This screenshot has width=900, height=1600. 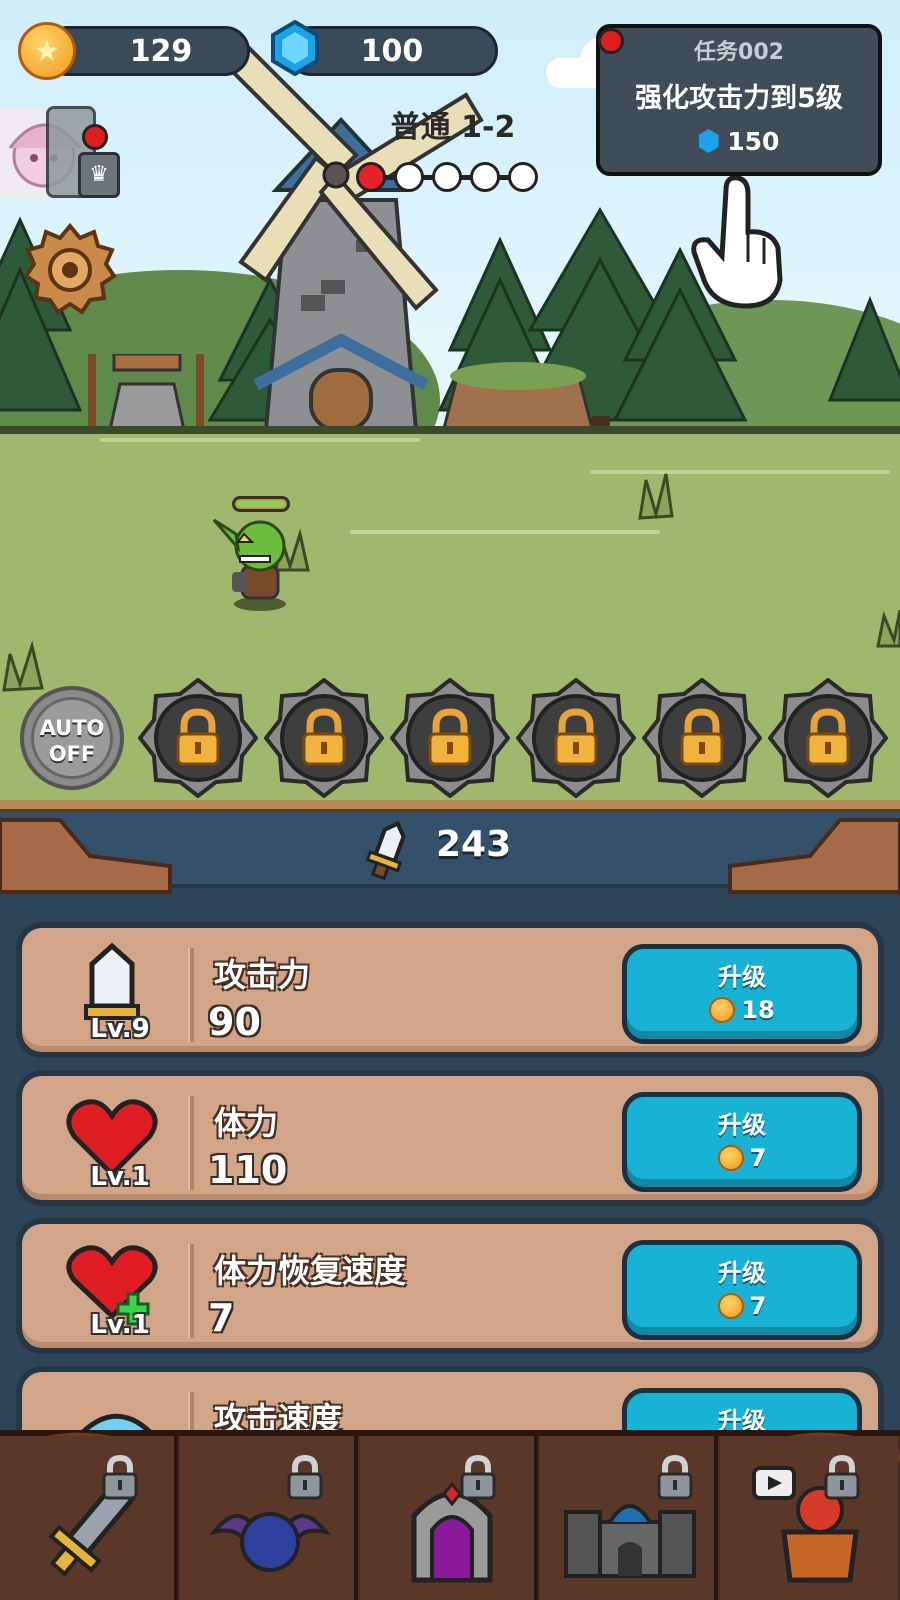 I want to click on stat-value: 110, so click(x=248, y=1170).